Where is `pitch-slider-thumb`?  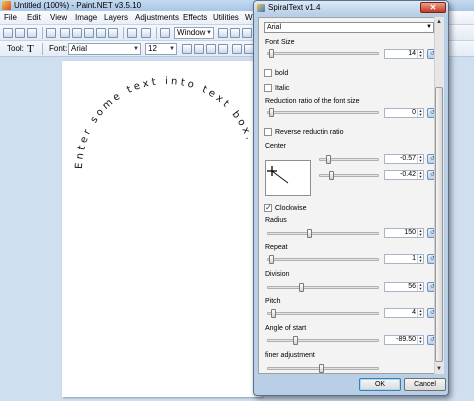 pitch-slider-thumb is located at coordinates (273, 313).